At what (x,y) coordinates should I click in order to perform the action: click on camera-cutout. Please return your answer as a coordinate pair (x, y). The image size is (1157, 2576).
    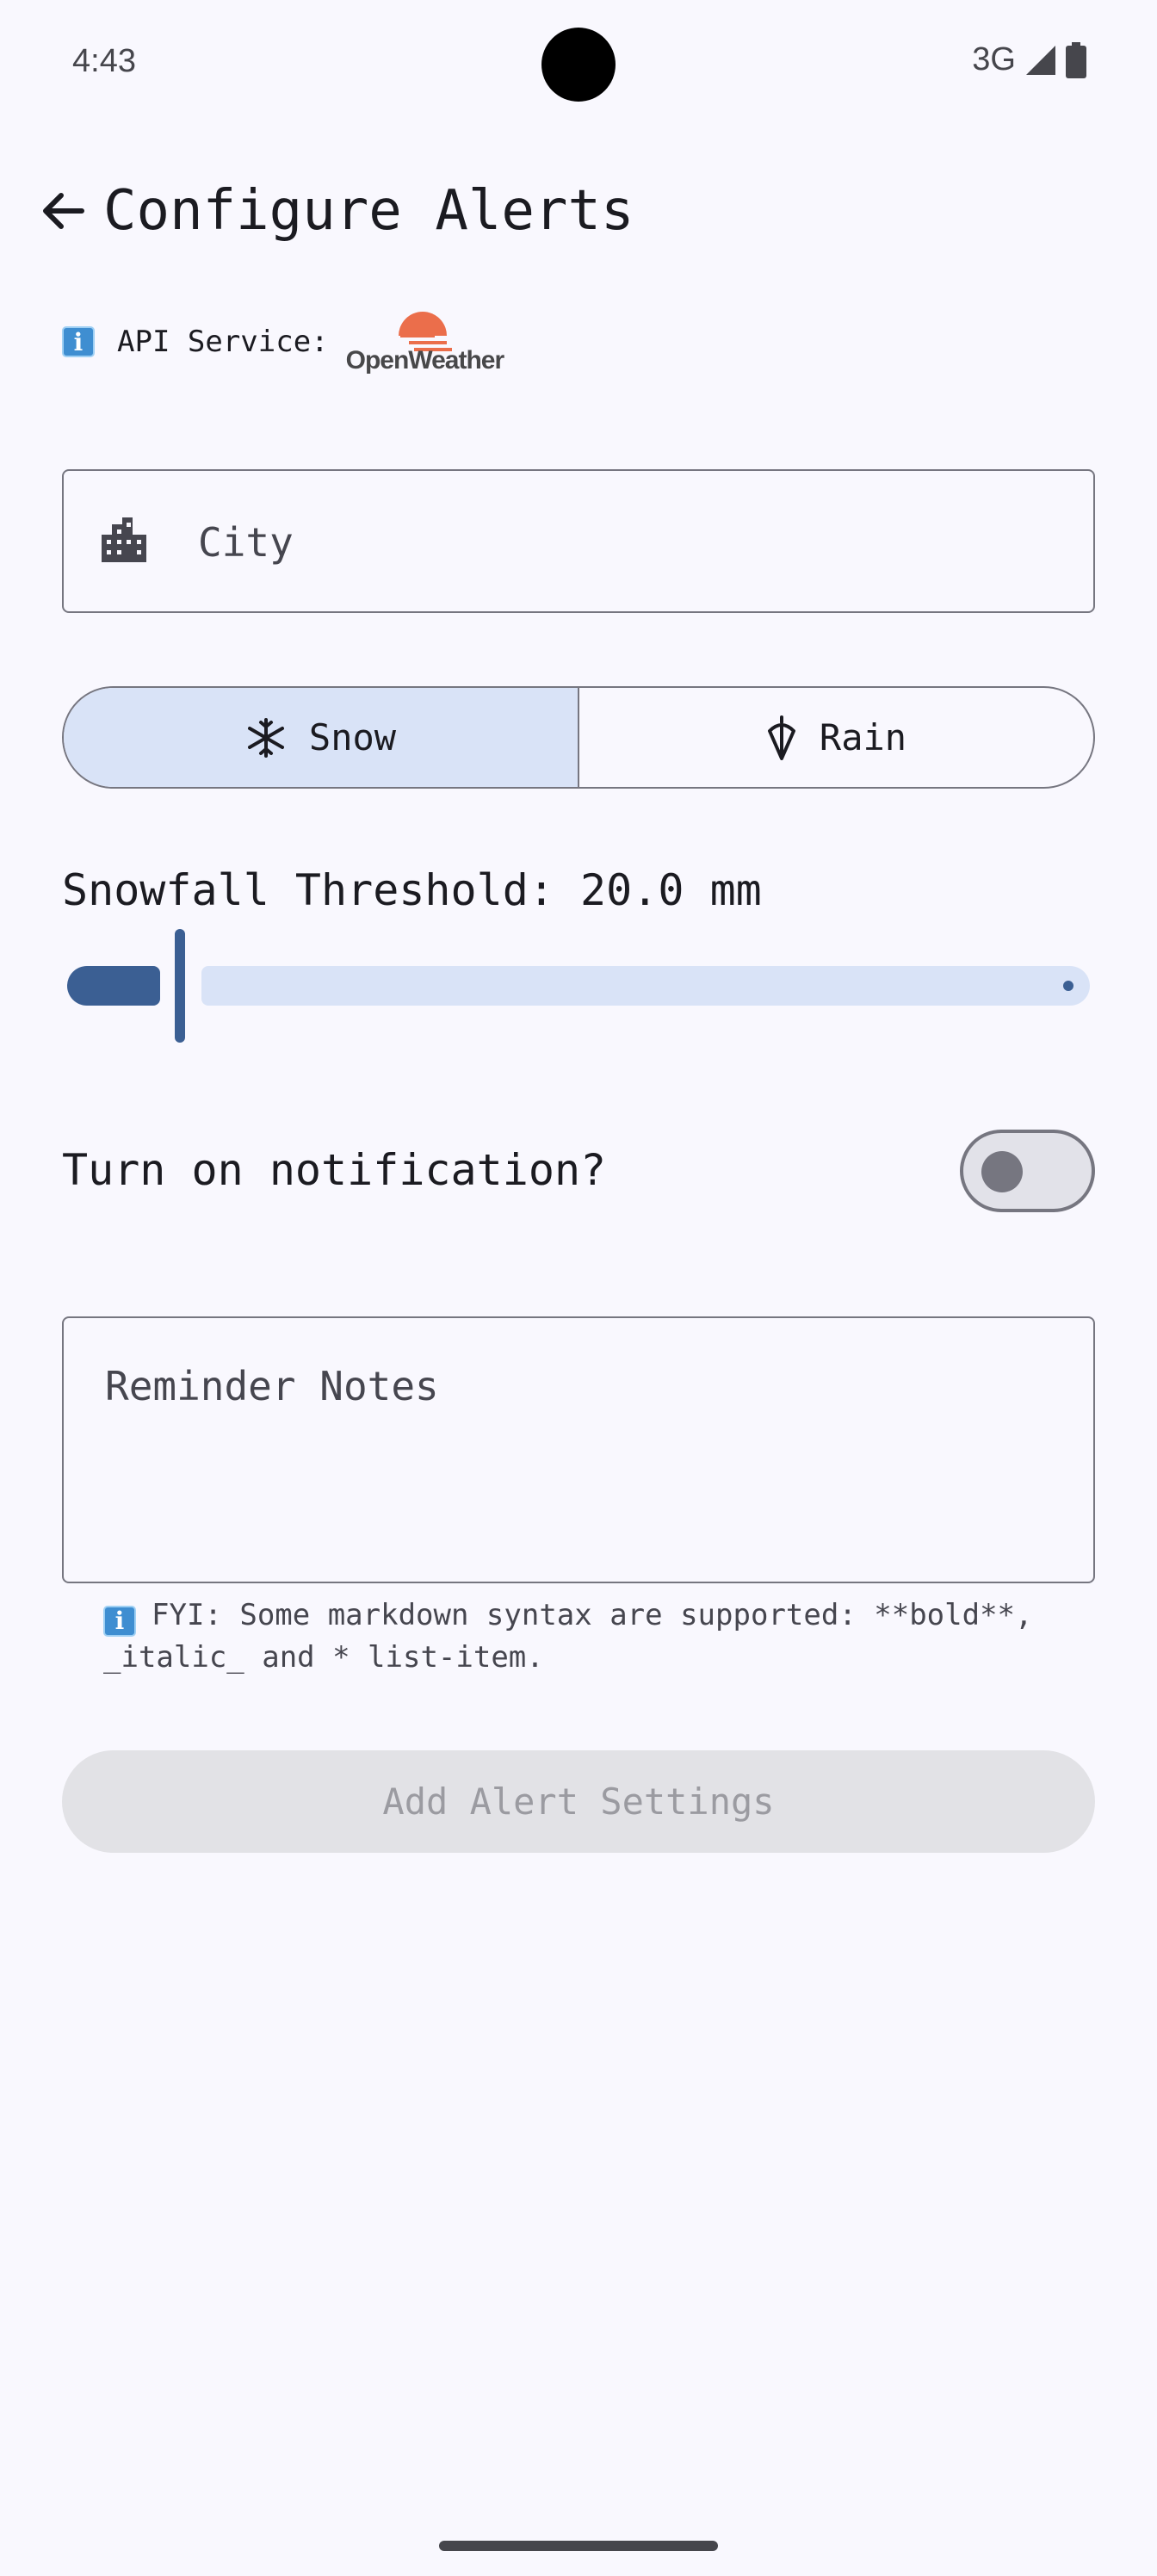
    Looking at the image, I should click on (579, 65).